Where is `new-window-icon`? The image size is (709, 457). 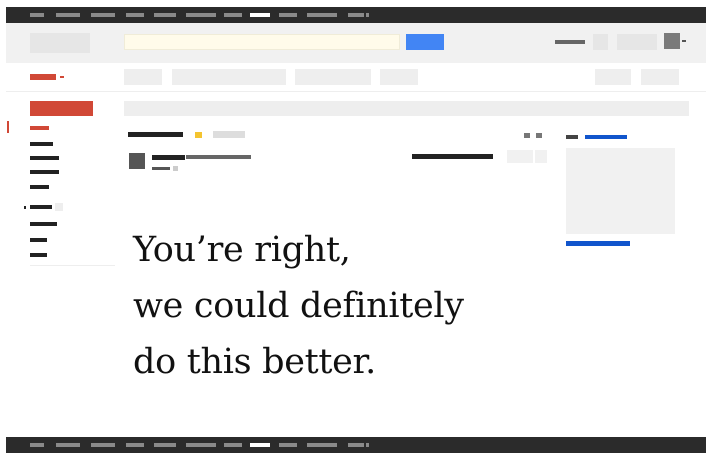 new-window-icon is located at coordinates (539, 135).